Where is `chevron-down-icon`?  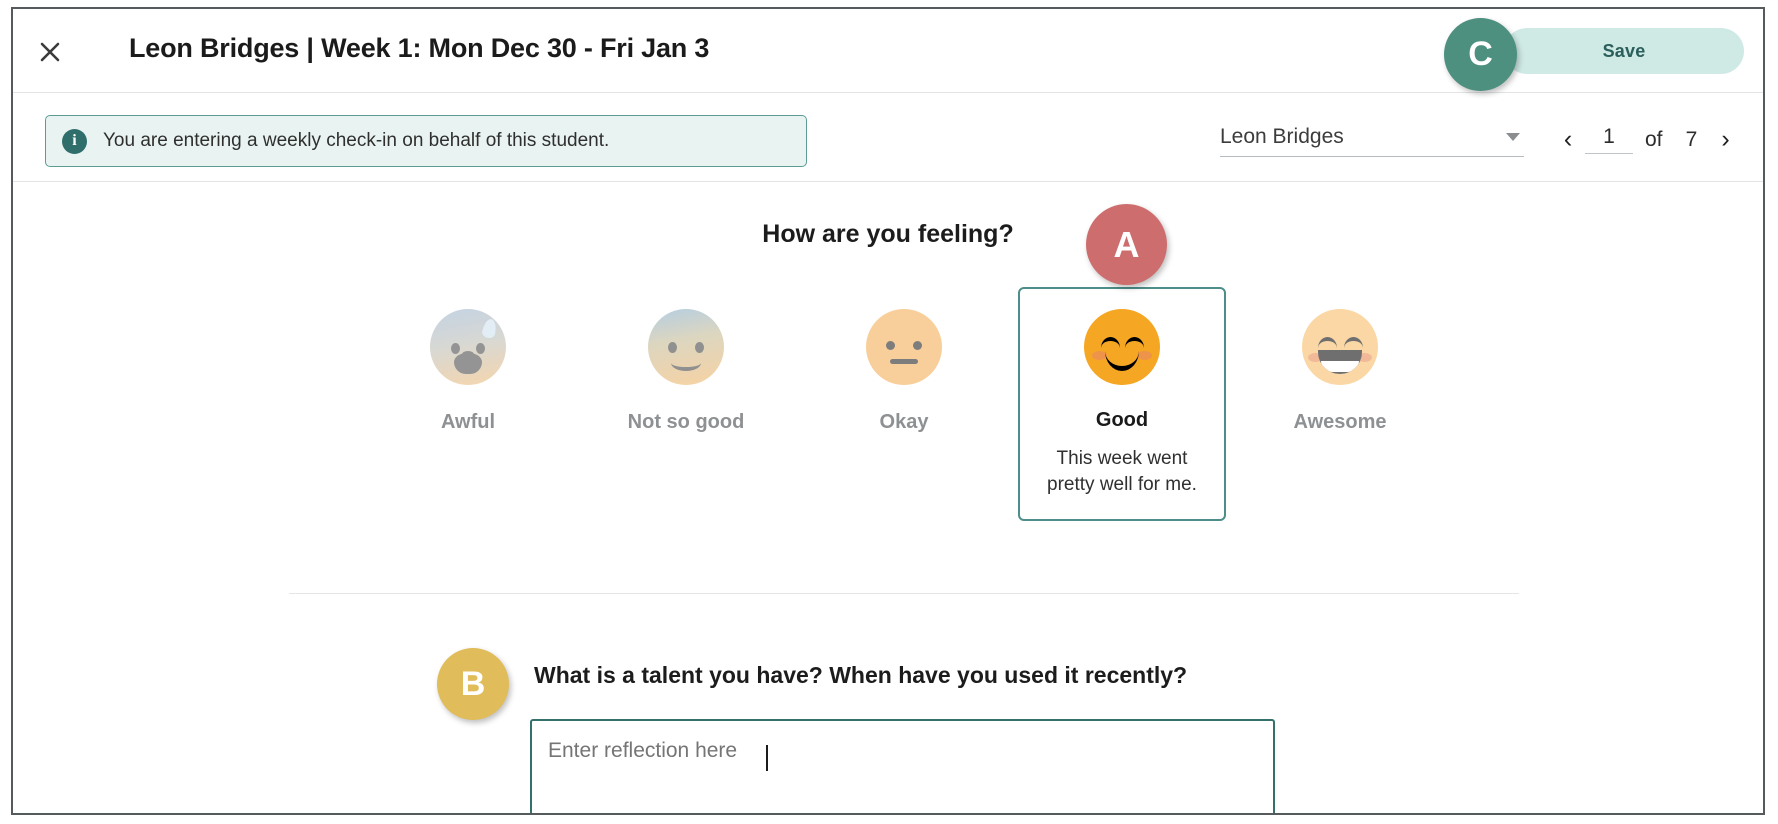
chevron-down-icon is located at coordinates (1513, 137).